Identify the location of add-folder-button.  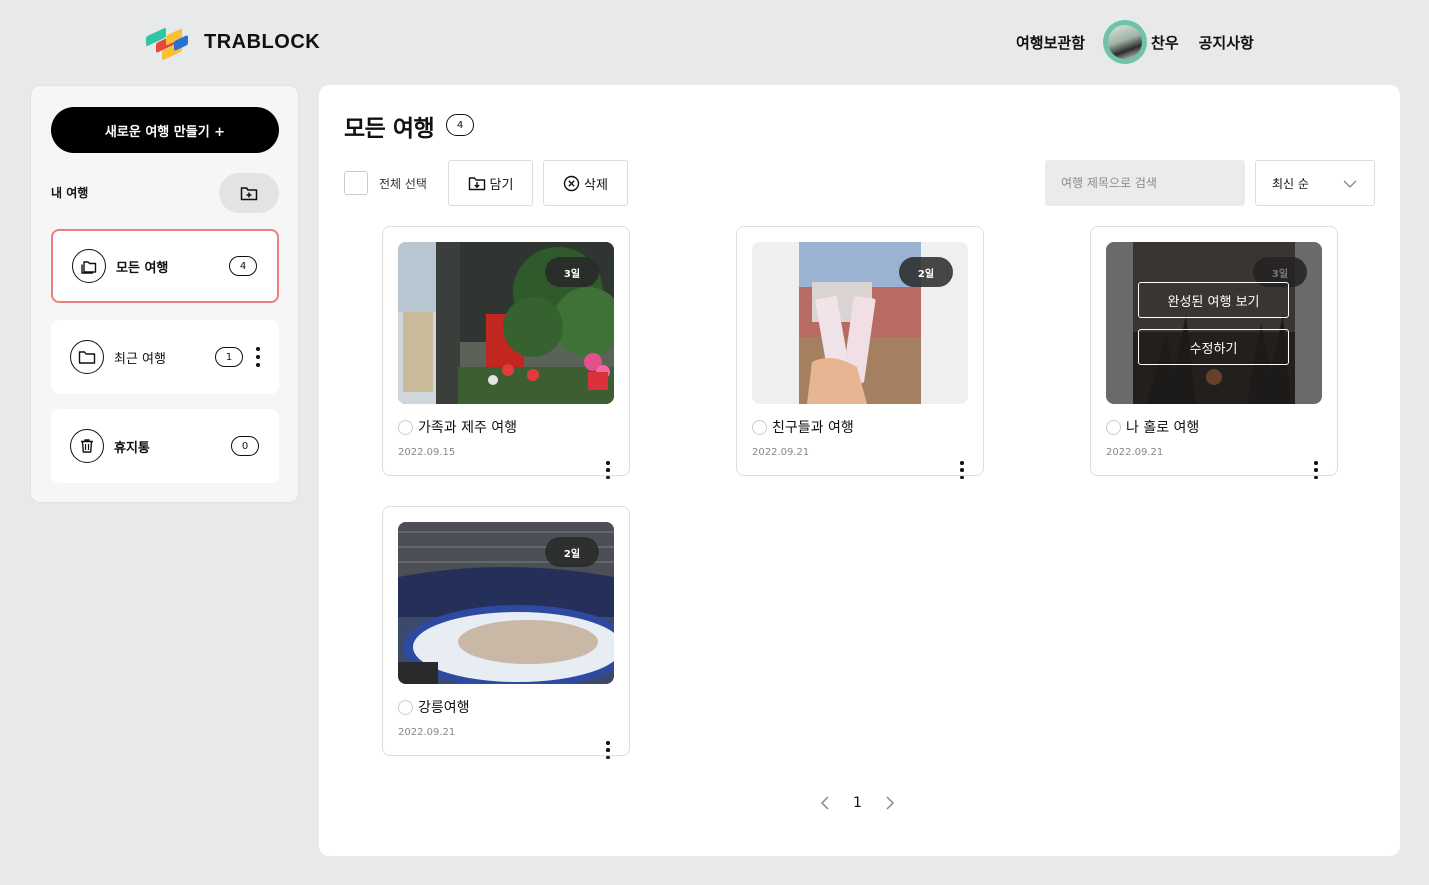
(249, 193).